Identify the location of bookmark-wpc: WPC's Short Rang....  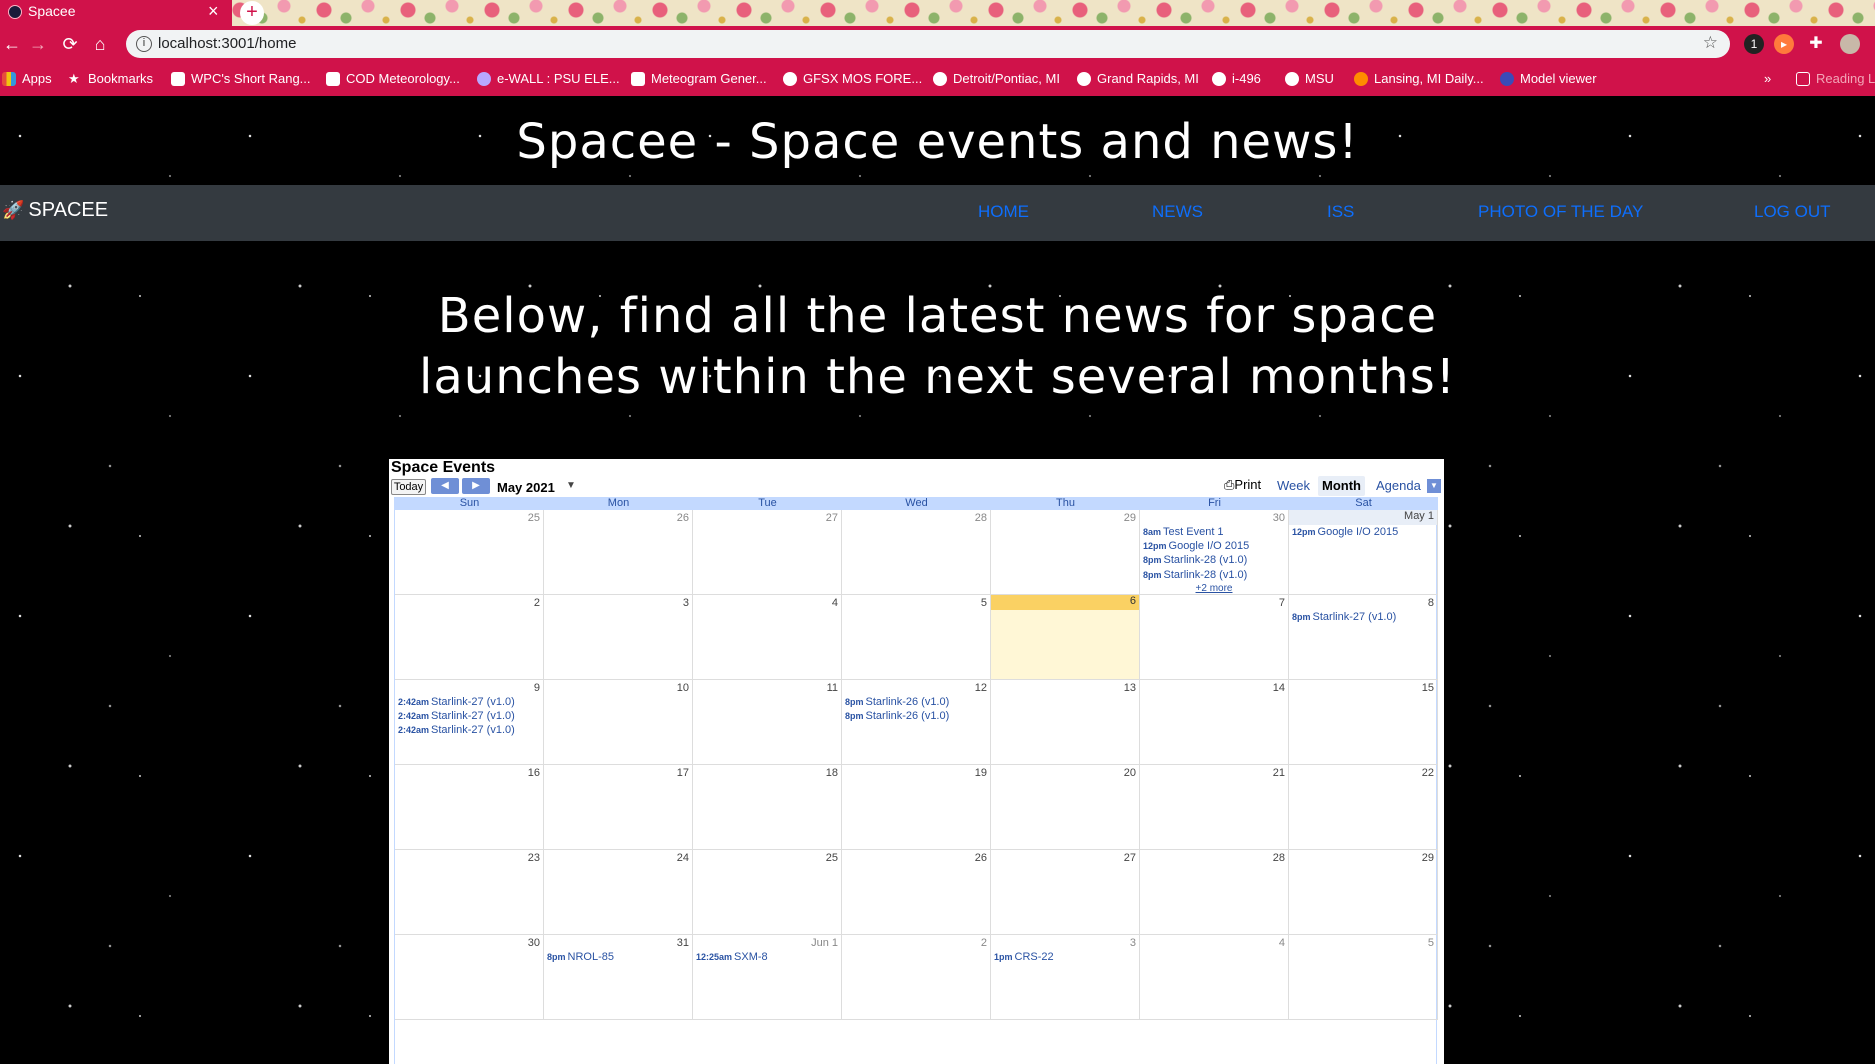
(241, 78).